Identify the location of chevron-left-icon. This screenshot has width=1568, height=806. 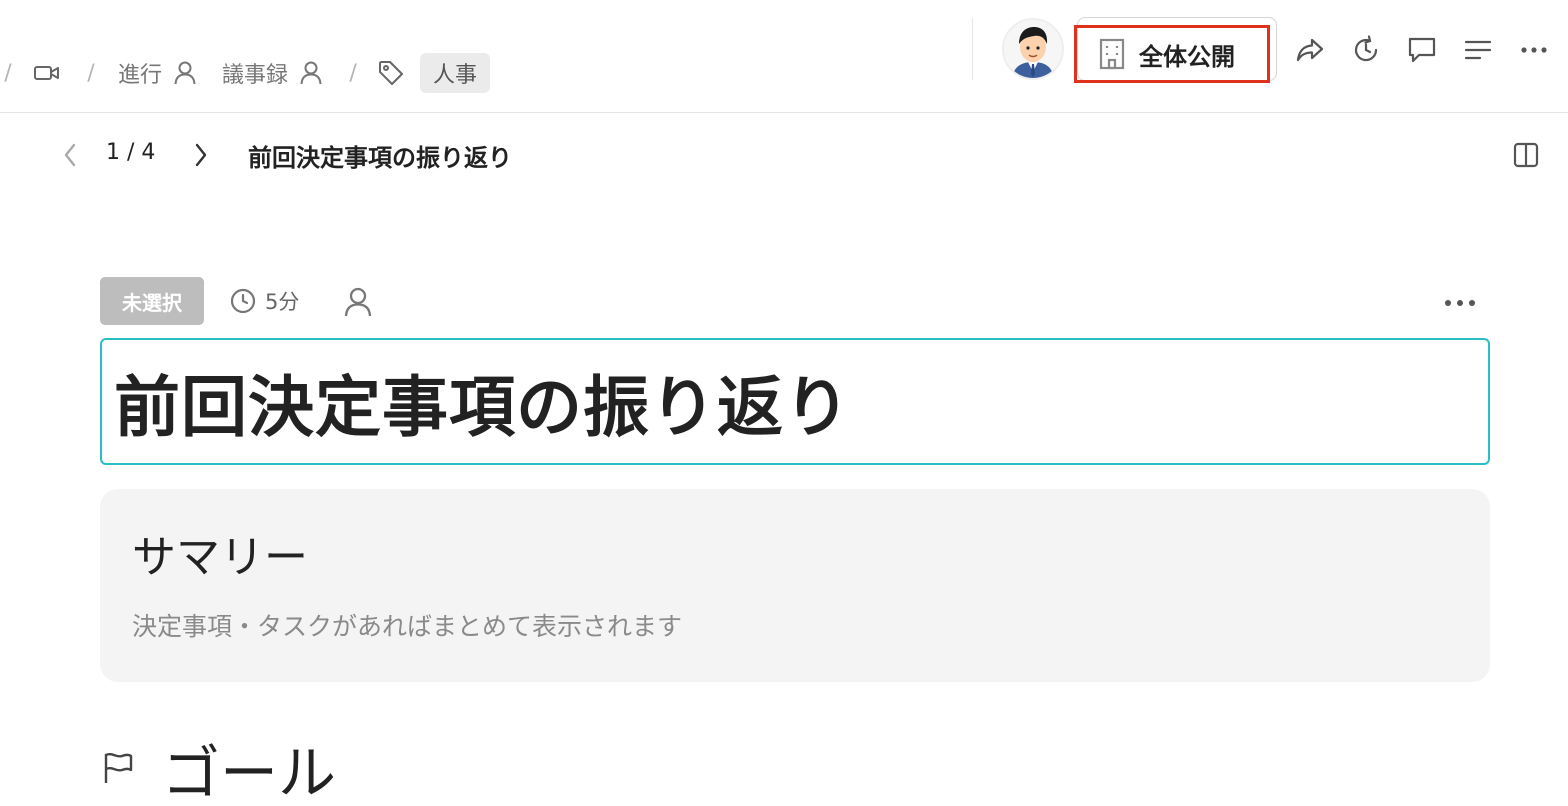
(70, 155).